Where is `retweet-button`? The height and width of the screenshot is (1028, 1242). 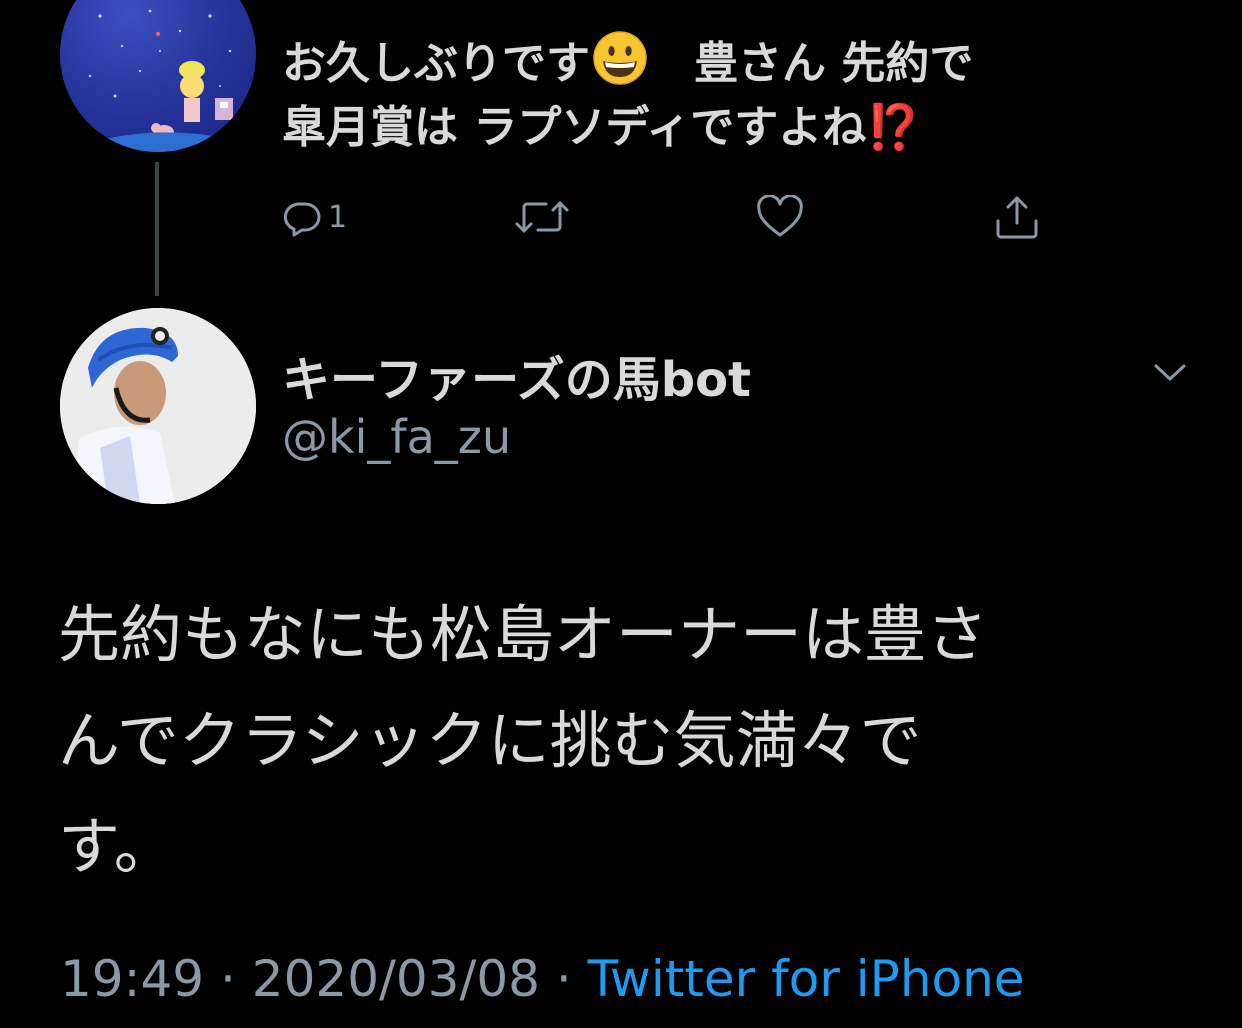
retweet-button is located at coordinates (542, 217).